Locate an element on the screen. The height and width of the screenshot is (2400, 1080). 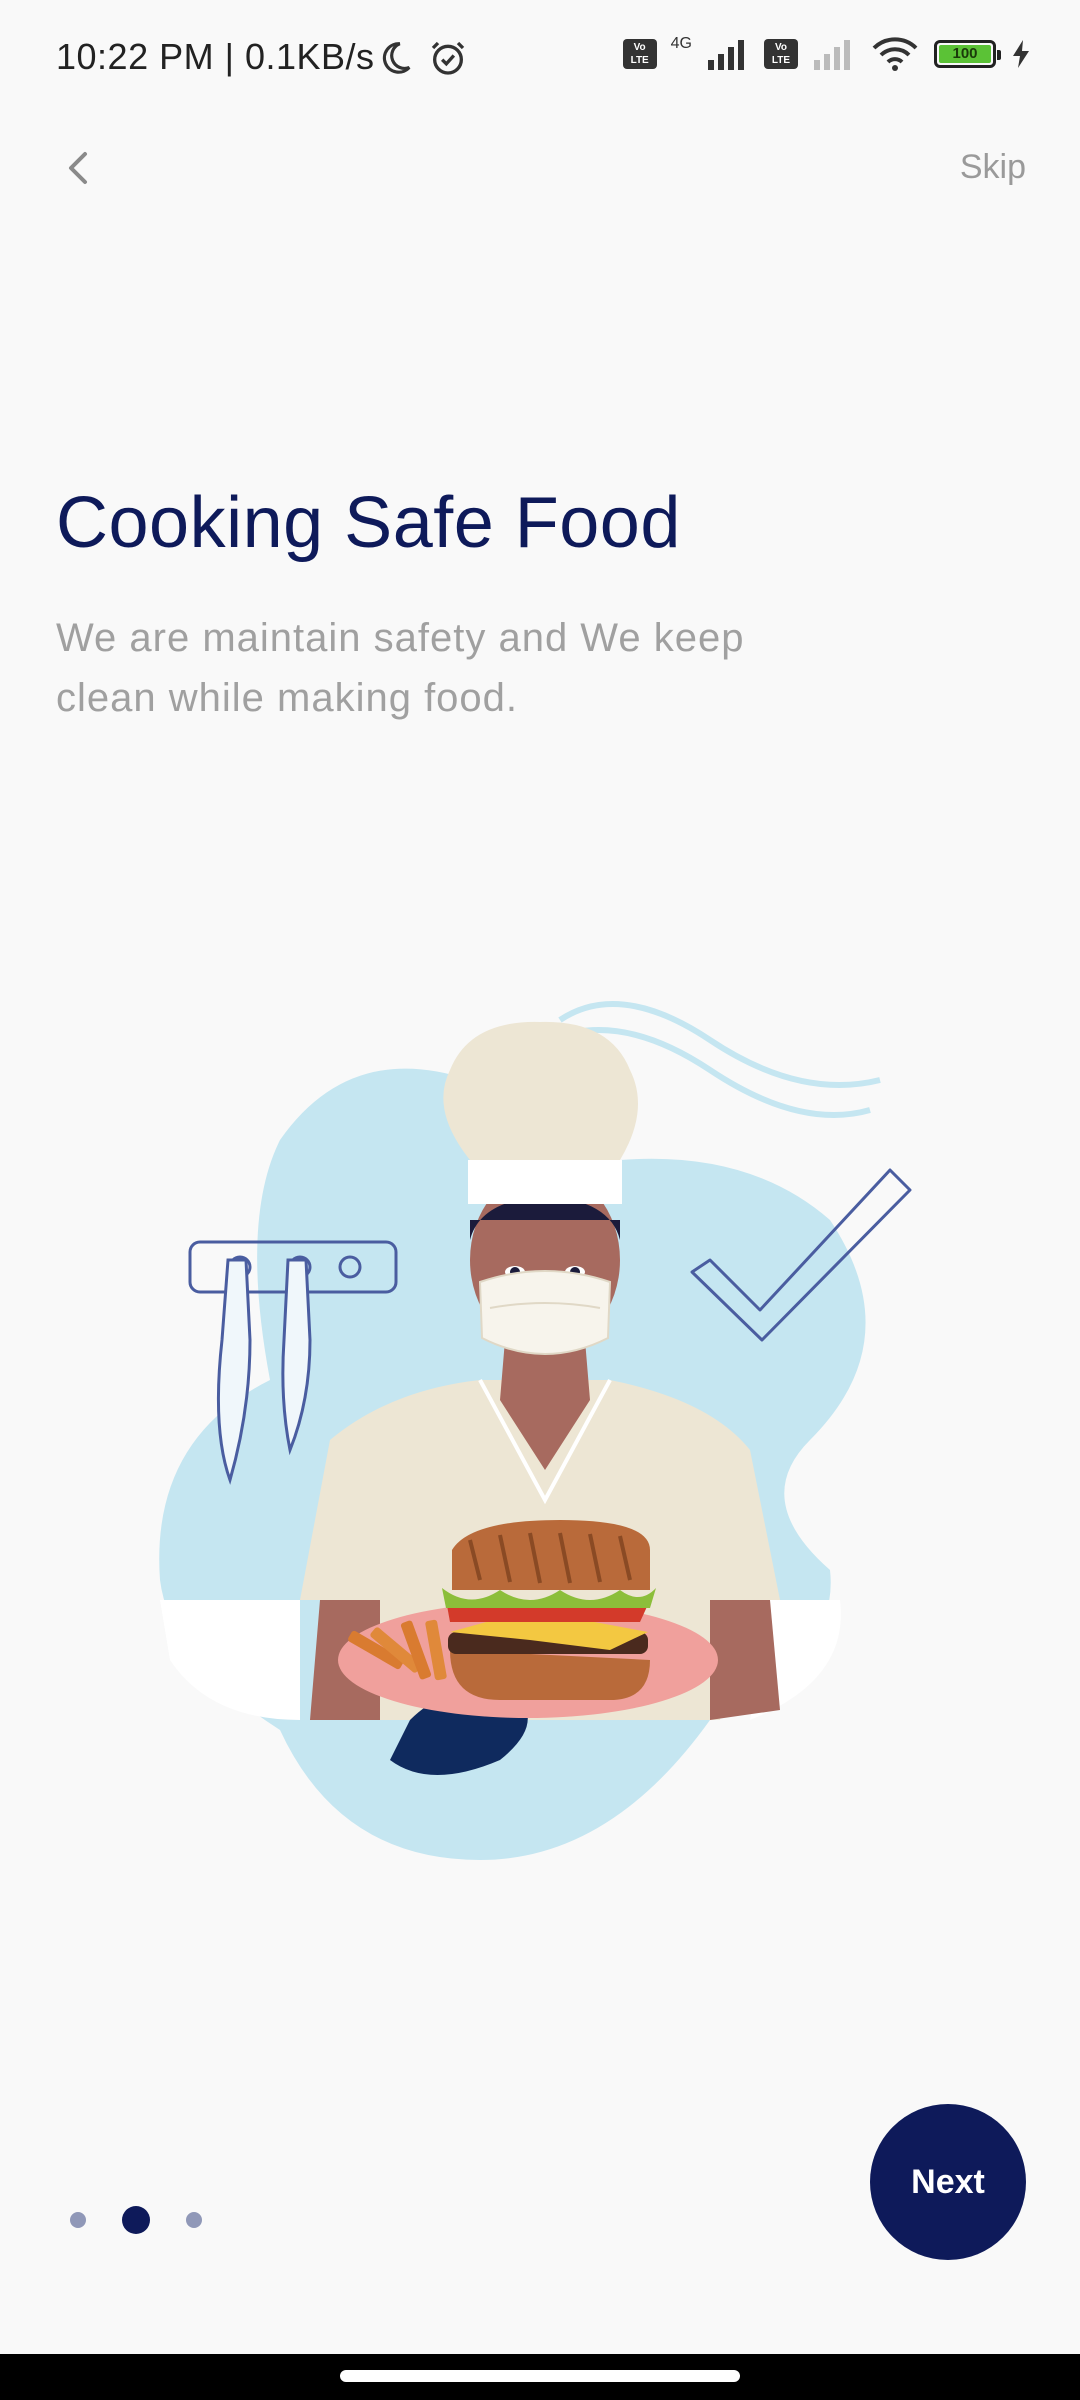
wifi-icon is located at coordinates (895, 54).